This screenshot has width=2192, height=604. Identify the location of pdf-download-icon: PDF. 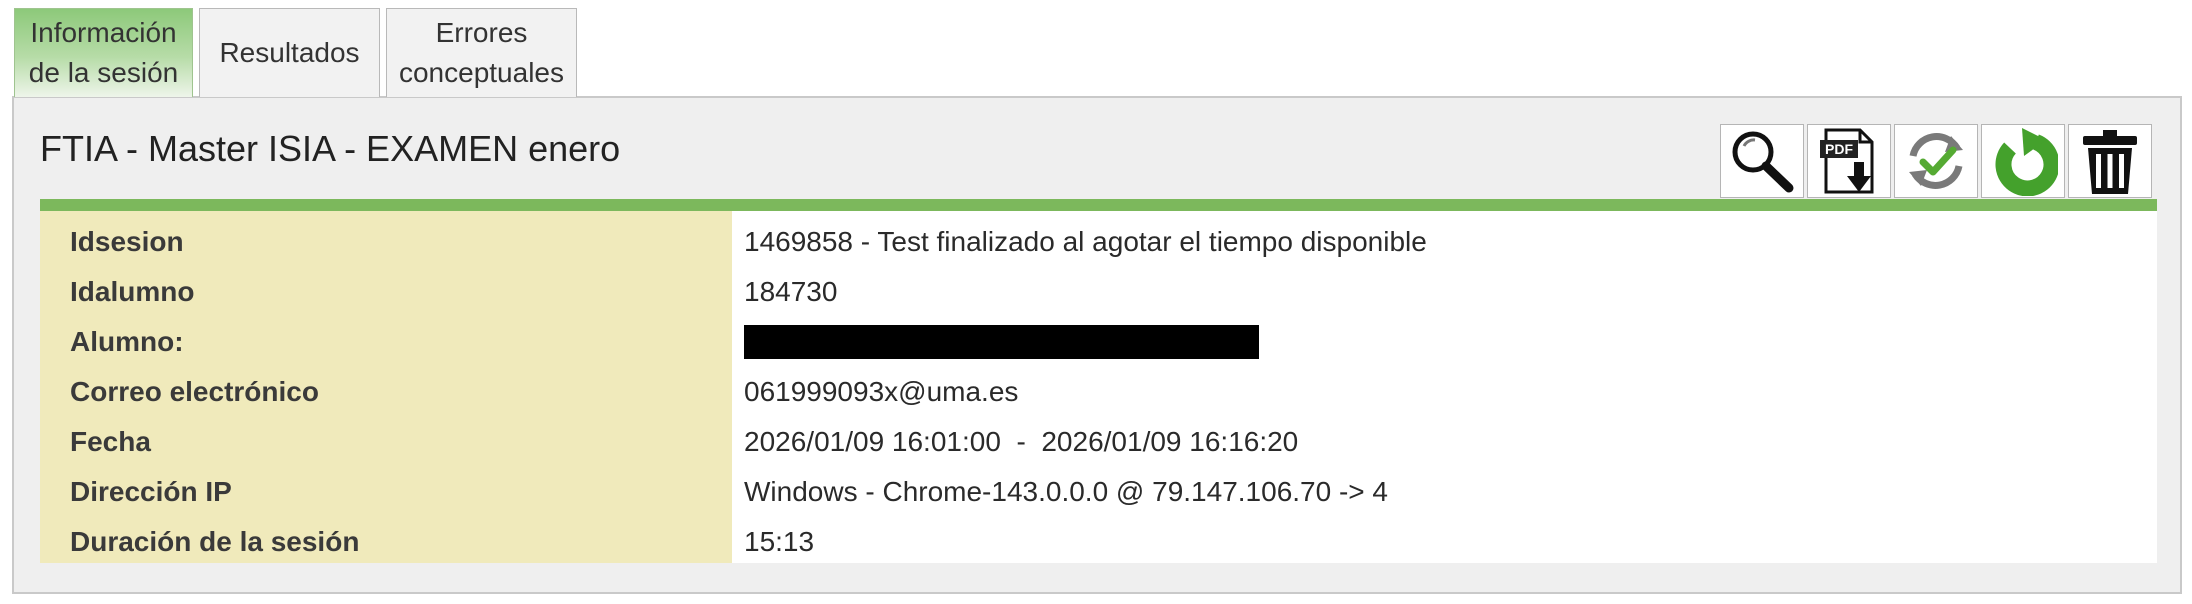
(1847, 161).